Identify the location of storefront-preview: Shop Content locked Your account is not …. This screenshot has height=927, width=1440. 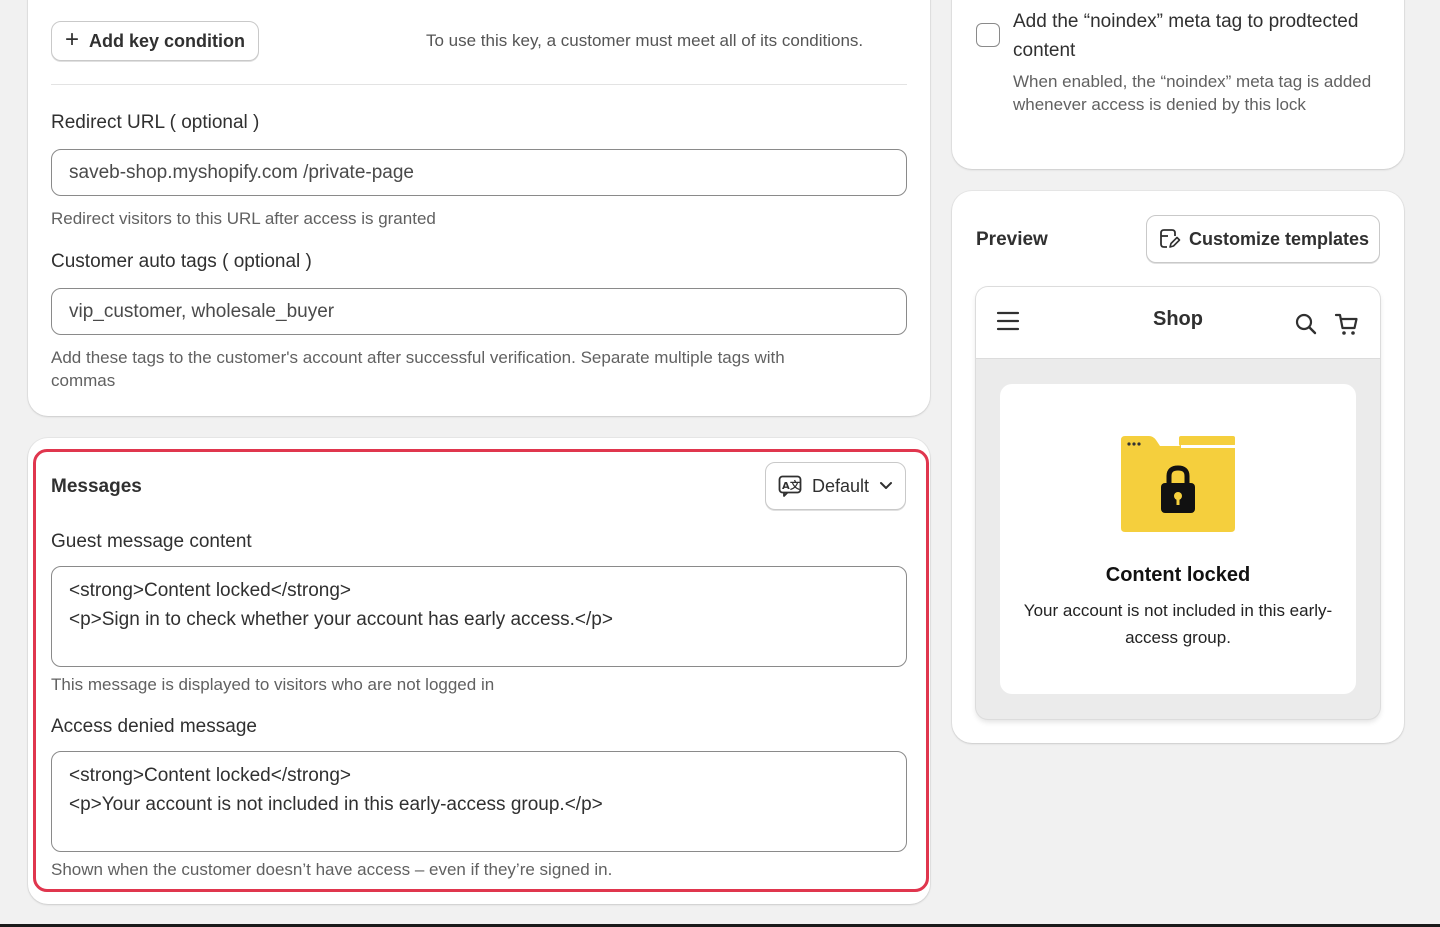
(1178, 503).